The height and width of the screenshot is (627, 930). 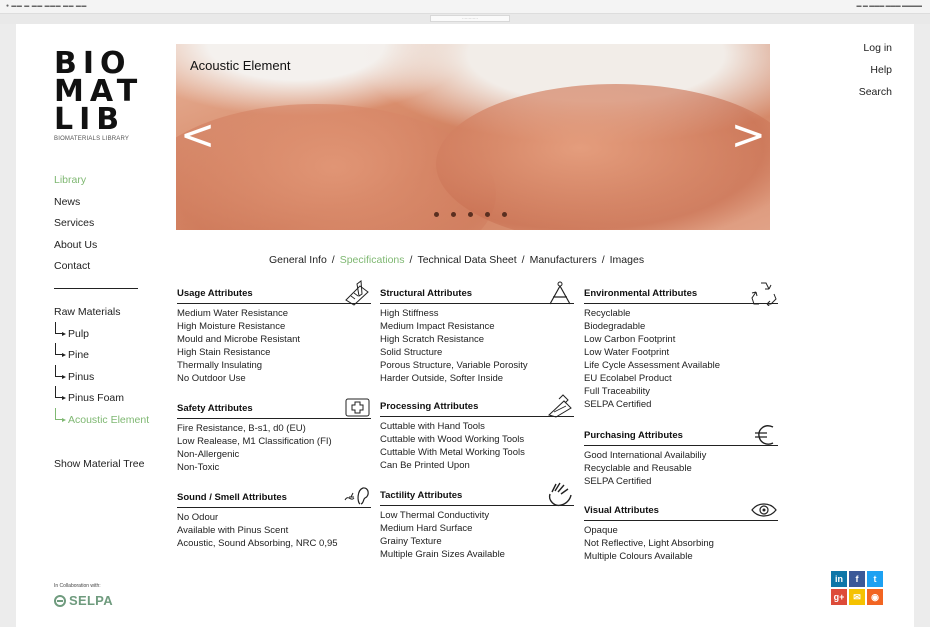 I want to click on compass-icon, so click(x=560, y=293).